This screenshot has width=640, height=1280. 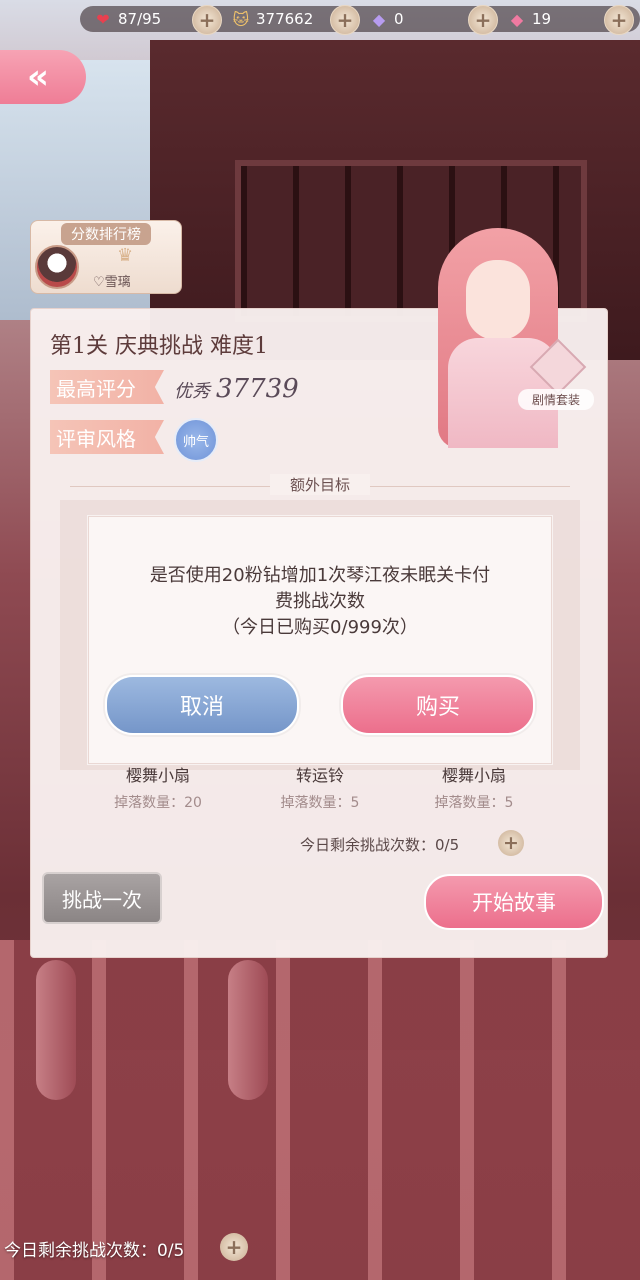 What do you see at coordinates (320, 484) in the screenshot?
I see `extra-goals-title: 额外目标` at bounding box center [320, 484].